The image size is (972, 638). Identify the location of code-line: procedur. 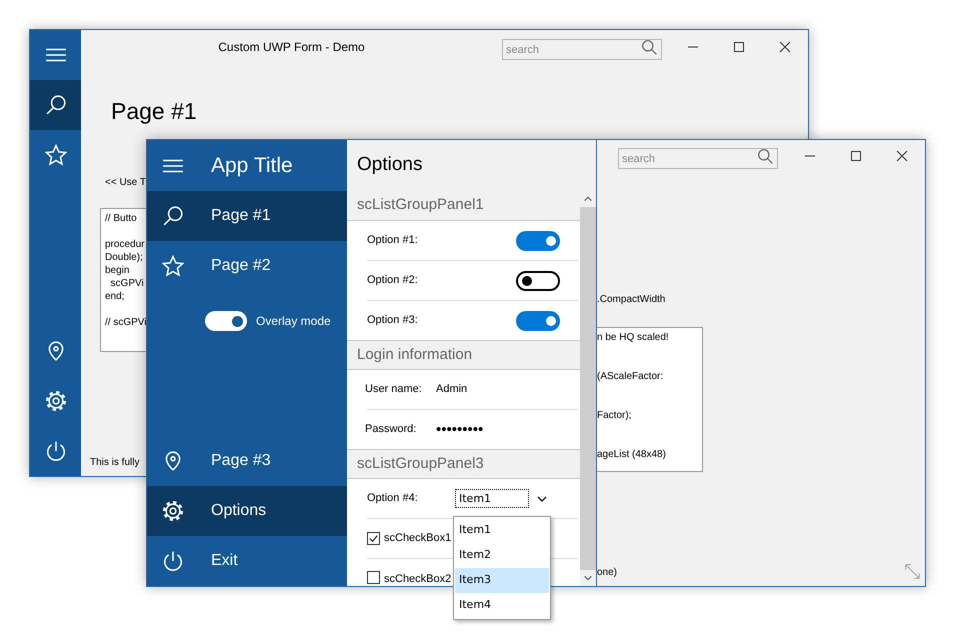
(124, 244).